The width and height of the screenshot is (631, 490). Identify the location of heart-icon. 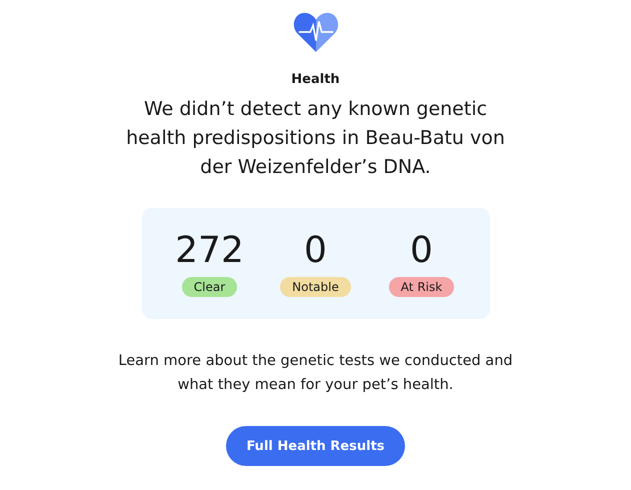
(315, 32).